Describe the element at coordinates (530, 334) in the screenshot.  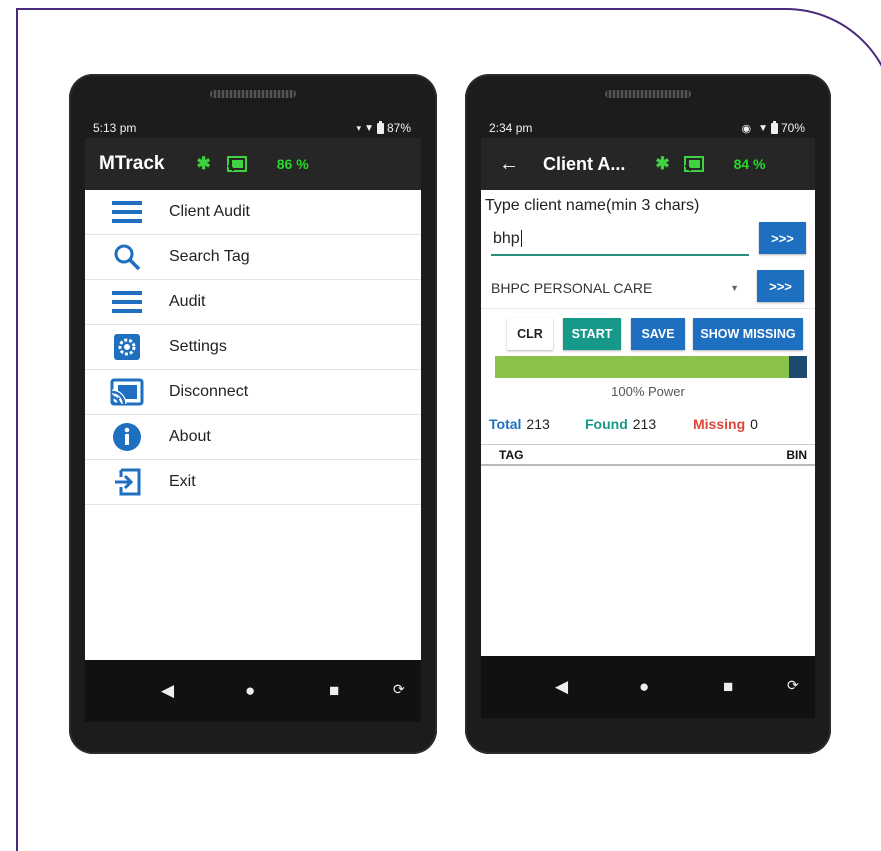
I see `clear-button: CLR` at that location.